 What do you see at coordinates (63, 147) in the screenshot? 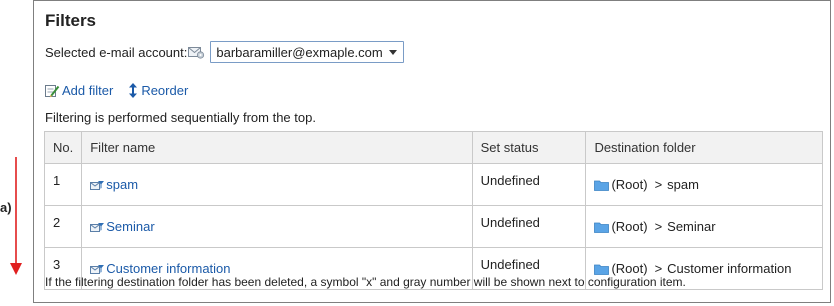
I see `header-no: No.` at bounding box center [63, 147].